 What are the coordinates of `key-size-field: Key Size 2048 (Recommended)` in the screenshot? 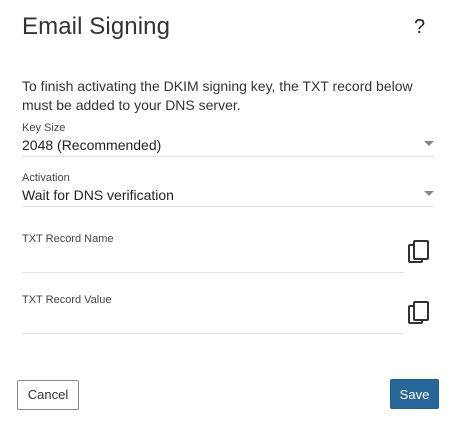 It's located at (228, 139).